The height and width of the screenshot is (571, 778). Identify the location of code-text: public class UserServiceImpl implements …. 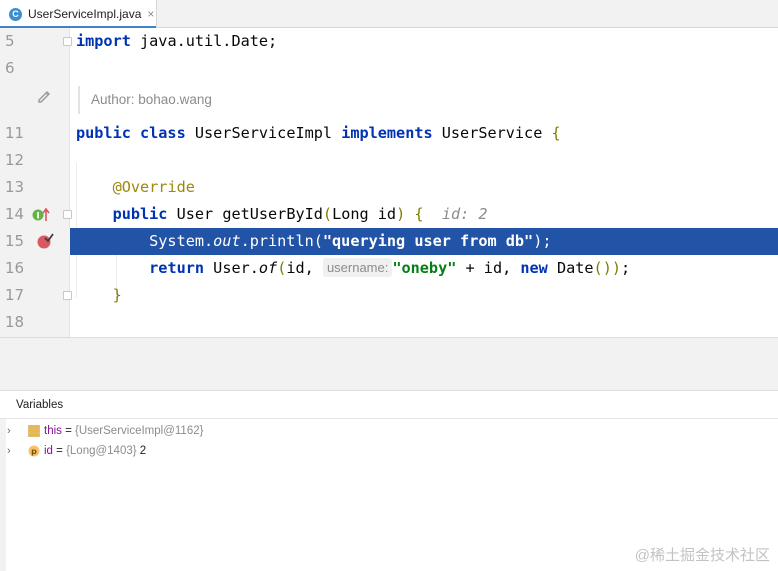
(318, 133).